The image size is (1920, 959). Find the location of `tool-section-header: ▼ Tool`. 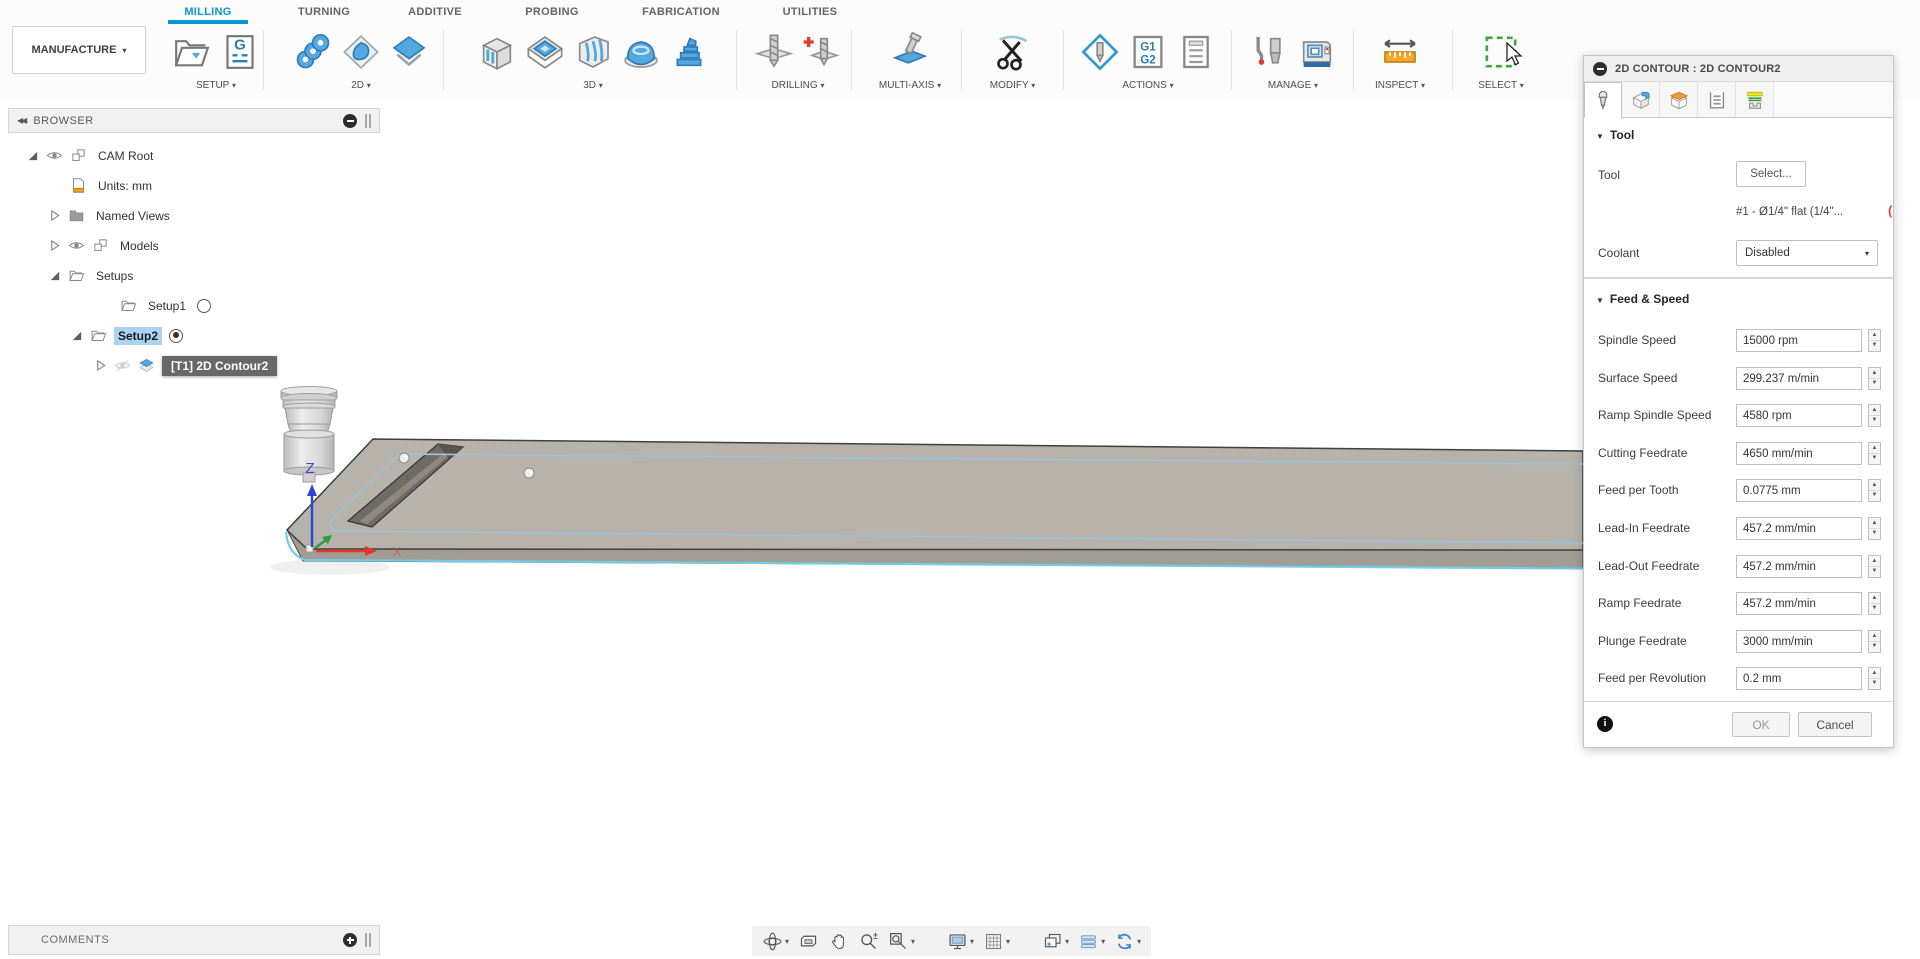

tool-section-header: ▼ Tool is located at coordinates (1615, 135).